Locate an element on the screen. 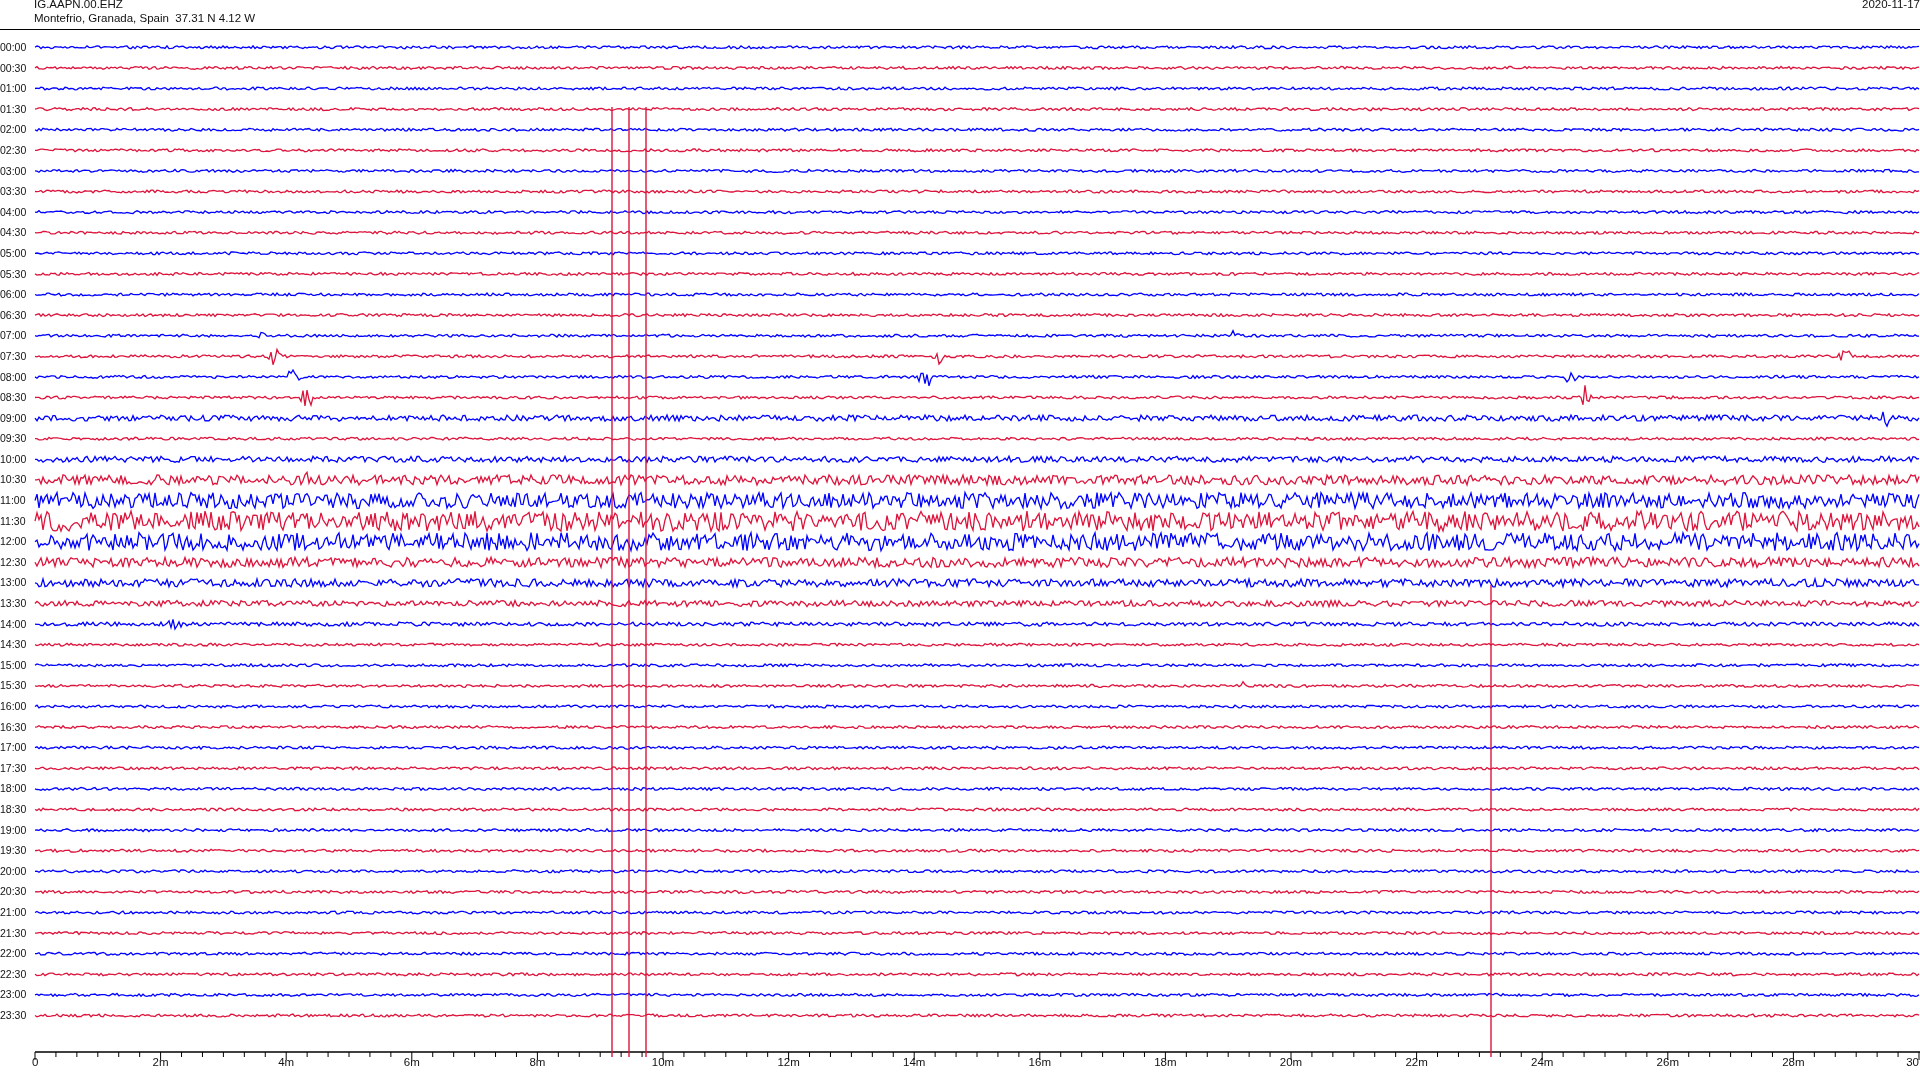 The image size is (1920, 1080). axis-label: 10m is located at coordinates (663, 1061).